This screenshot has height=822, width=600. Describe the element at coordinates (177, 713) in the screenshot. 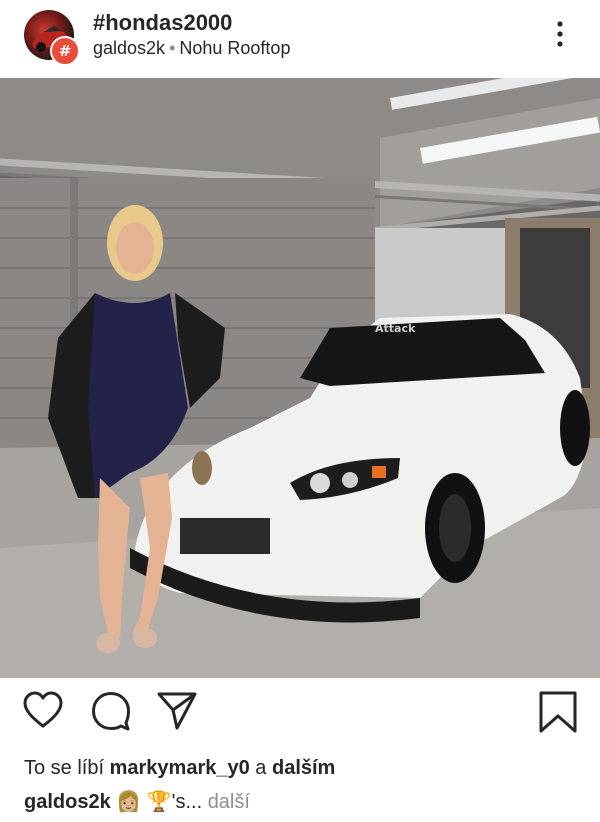

I see `send-icon` at that location.